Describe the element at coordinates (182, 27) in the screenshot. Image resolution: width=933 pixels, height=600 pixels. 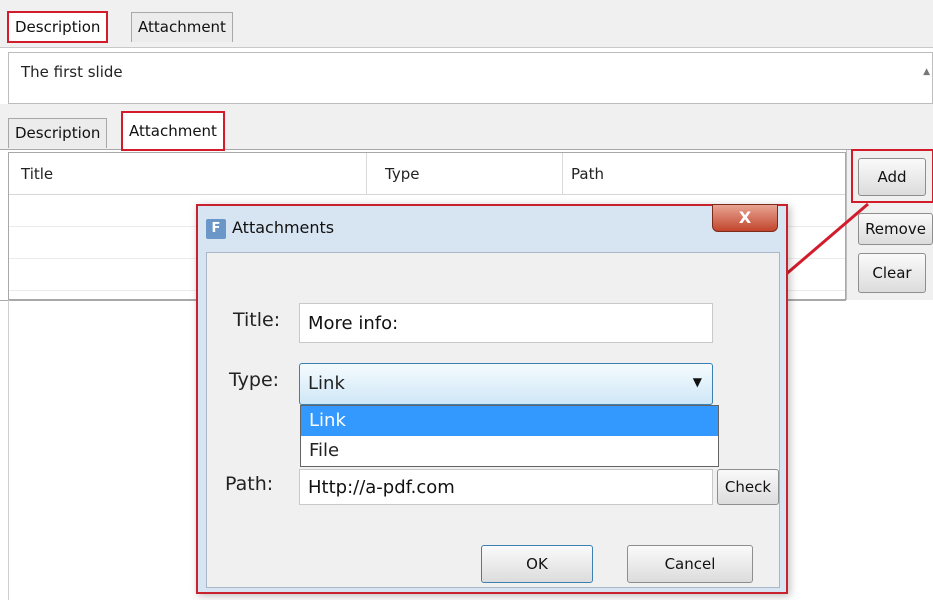
I see `tab-attachment: Attachment` at that location.